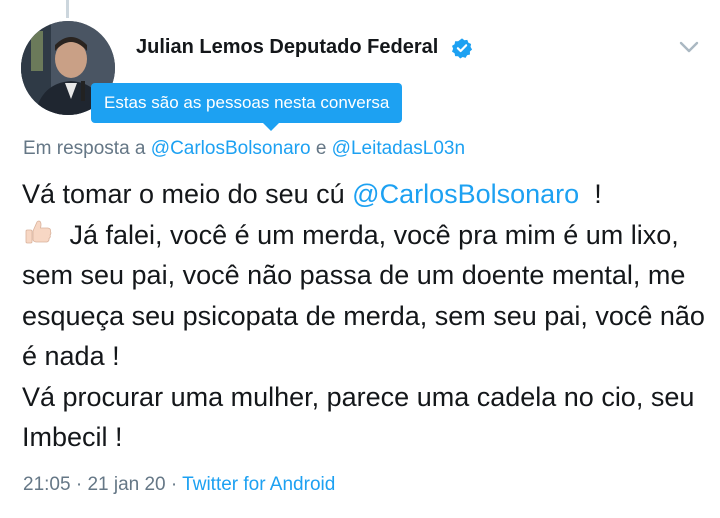  What do you see at coordinates (689, 47) in the screenshot?
I see `chevron-down-icon` at bounding box center [689, 47].